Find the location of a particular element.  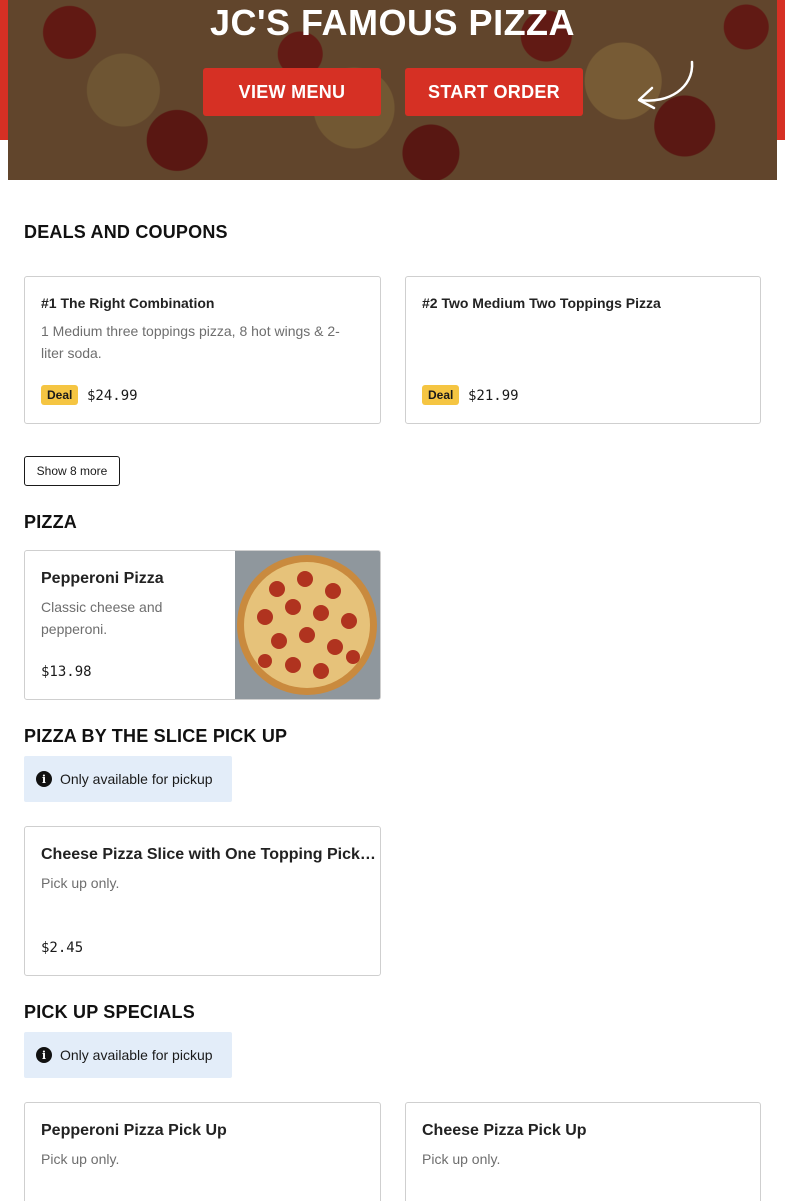

hero-accent-left is located at coordinates (4, 70).